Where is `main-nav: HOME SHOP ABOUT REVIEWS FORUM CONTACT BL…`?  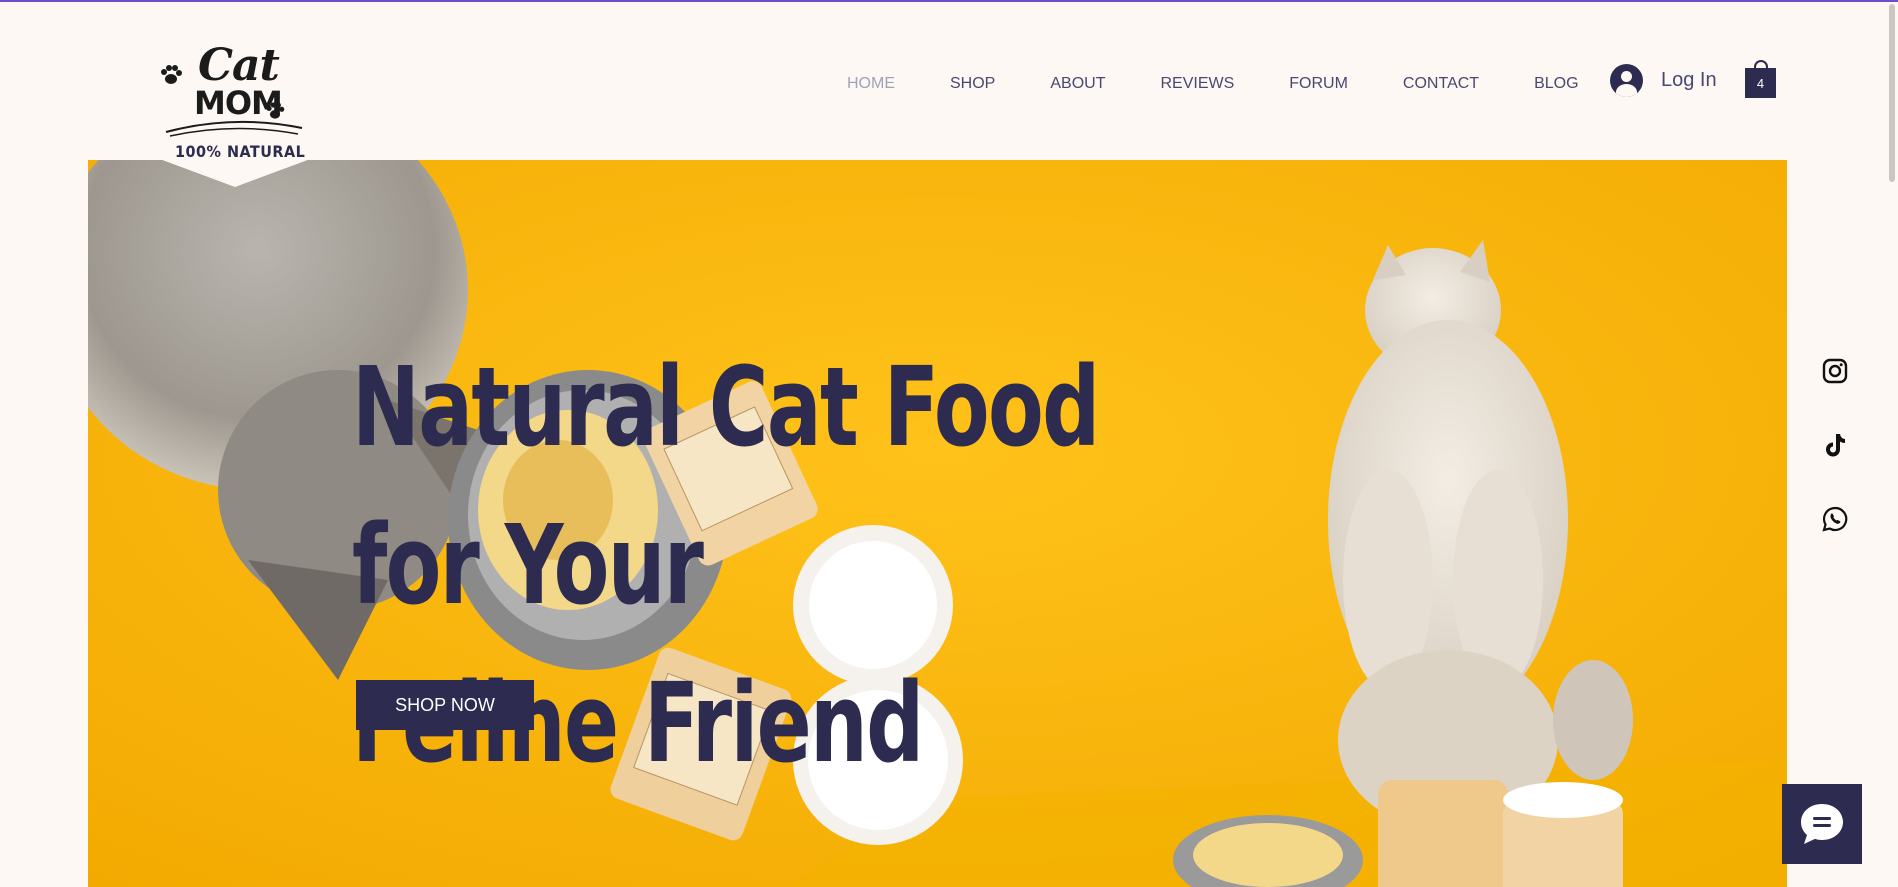
main-nav: HOME SHOP ABOUT REVIEWS FORUM CONTACT BL… is located at coordinates (1213, 84).